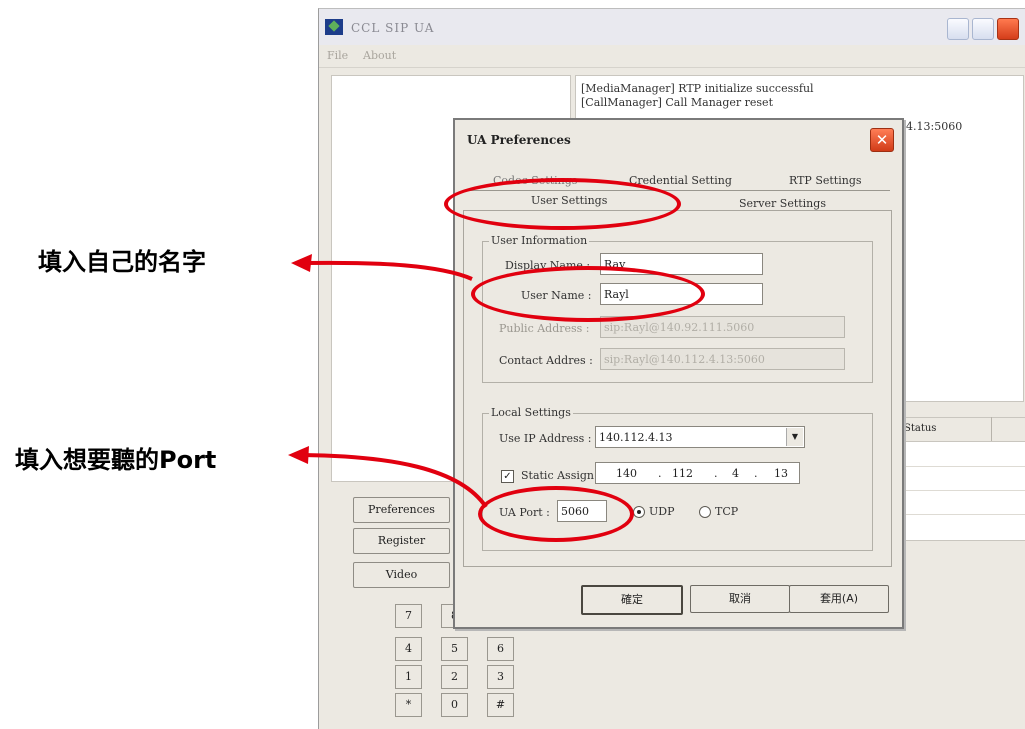  Describe the element at coordinates (1008, 29) in the screenshot. I see `window-close-icon` at that location.